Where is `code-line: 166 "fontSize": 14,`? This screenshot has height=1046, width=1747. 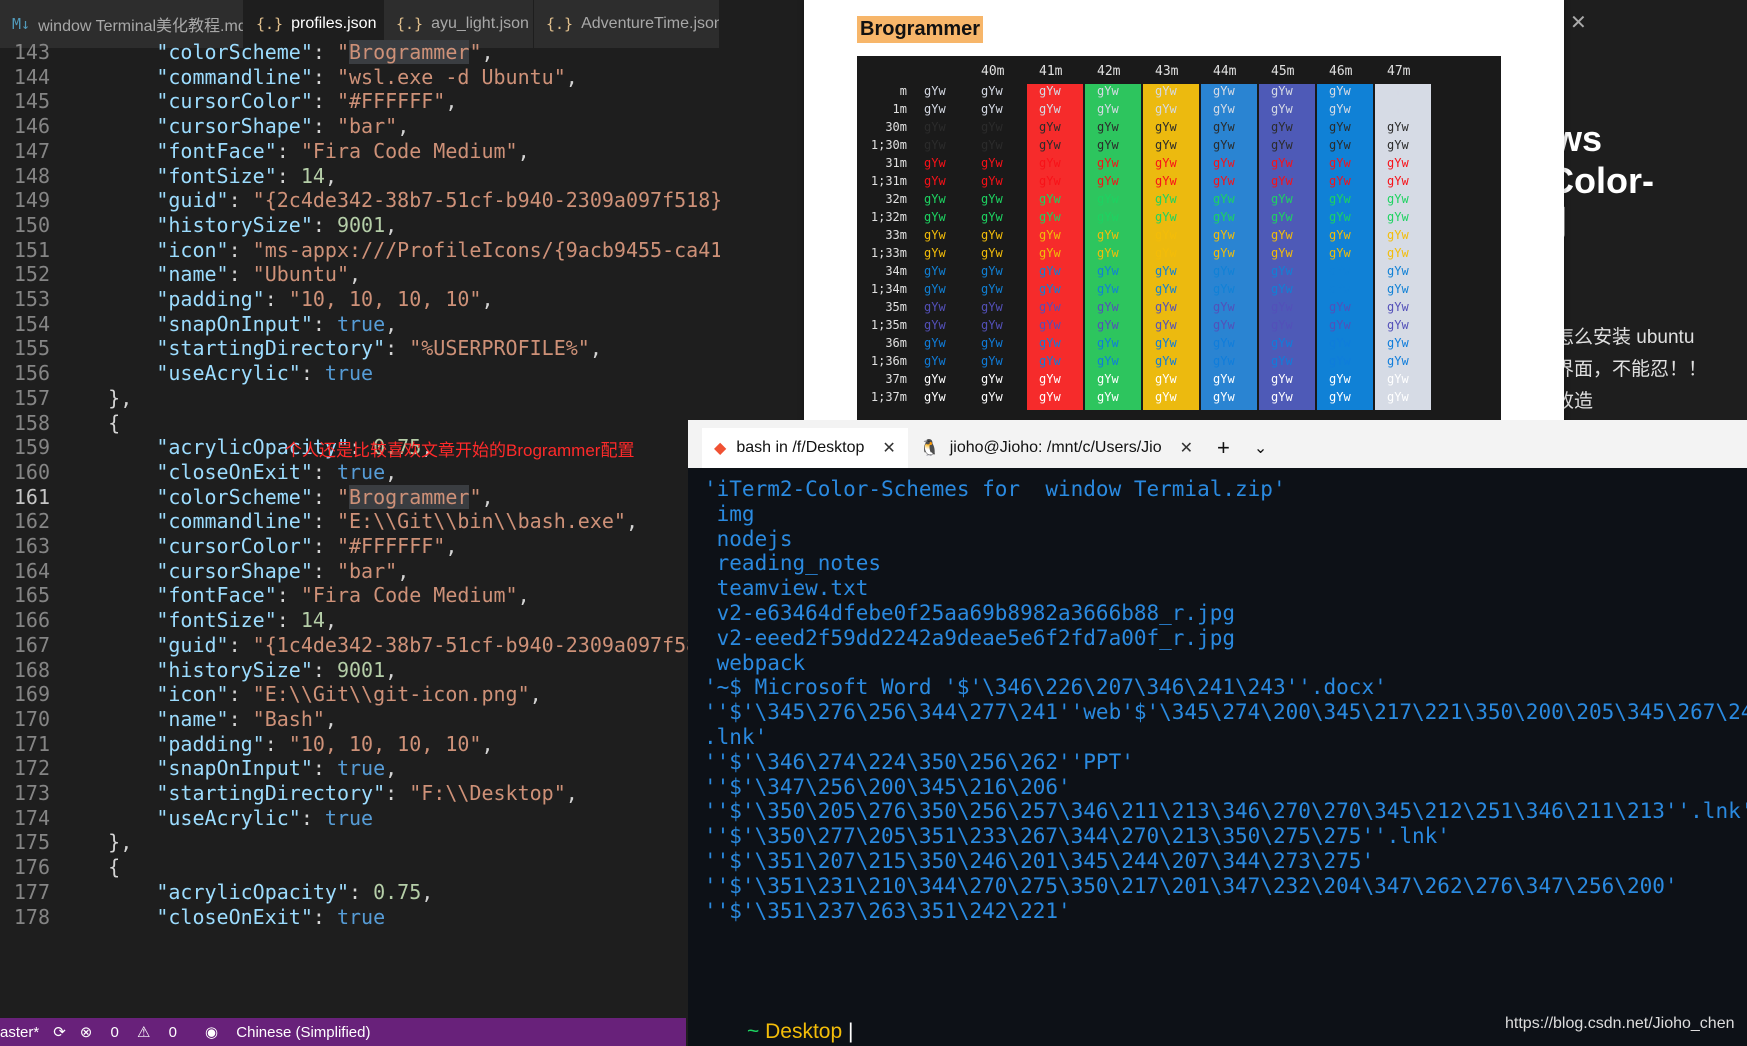
code-line: 166 "fontSize": 14, is located at coordinates (360, 620).